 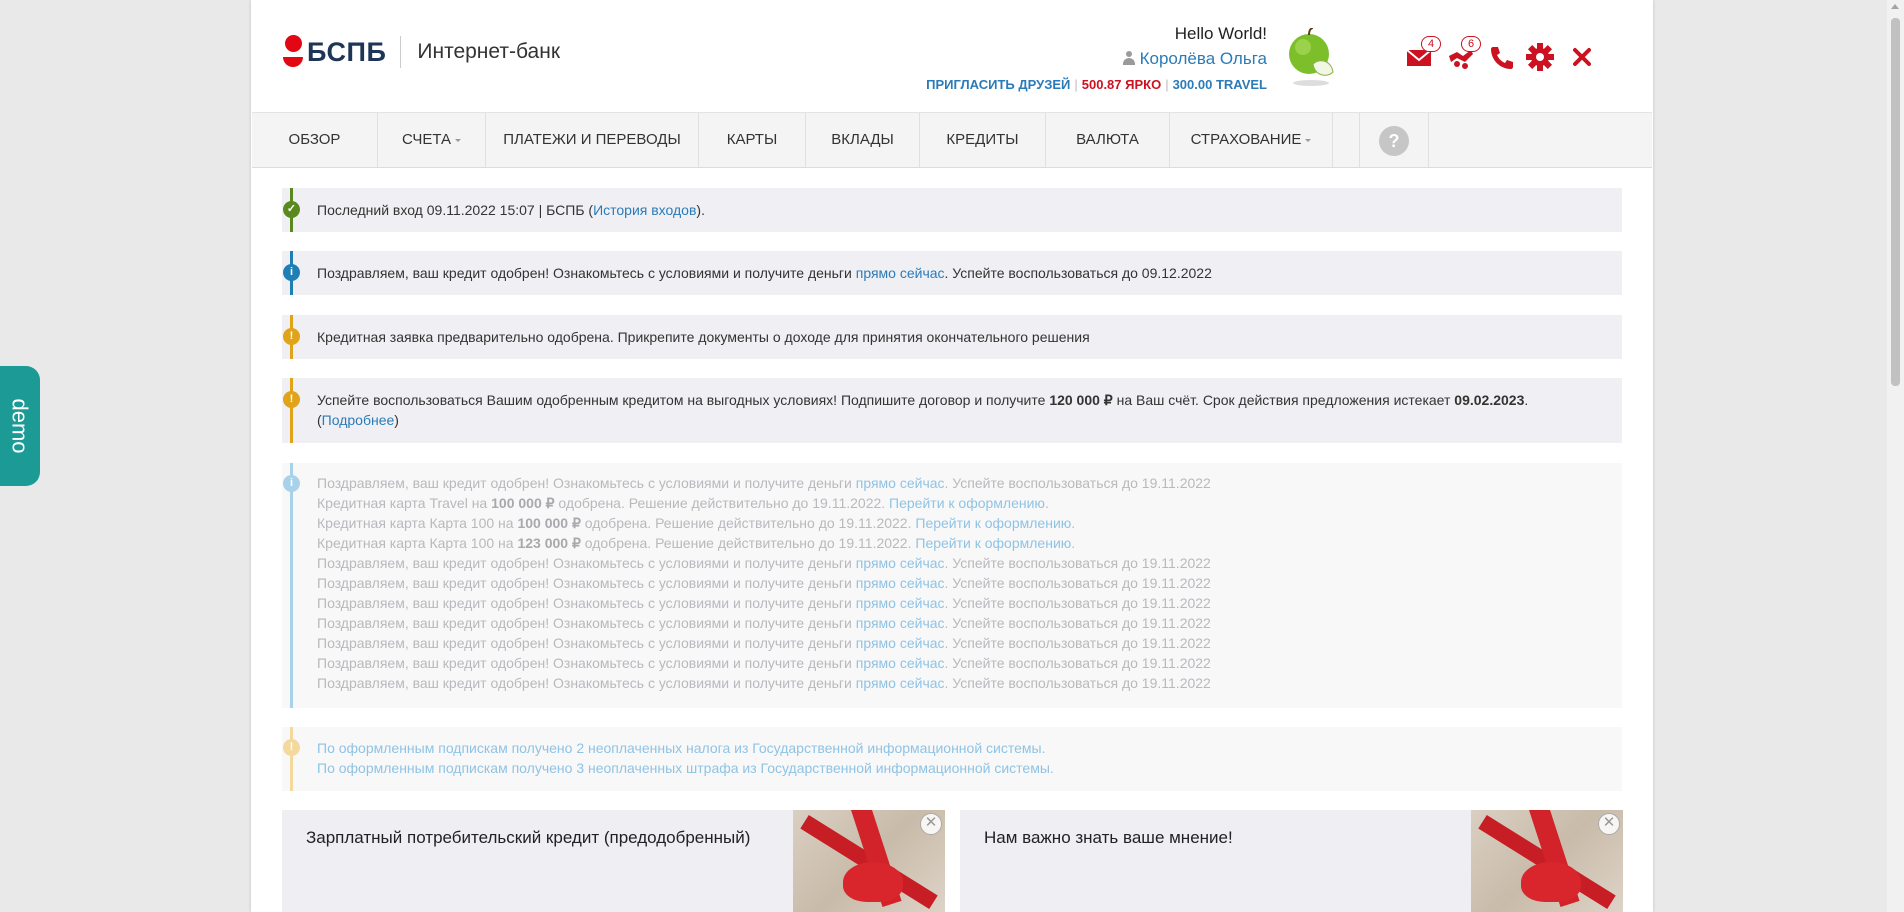 I want to click on promo-title: Нам важно знать ваше мнение!, so click(x=1108, y=837).